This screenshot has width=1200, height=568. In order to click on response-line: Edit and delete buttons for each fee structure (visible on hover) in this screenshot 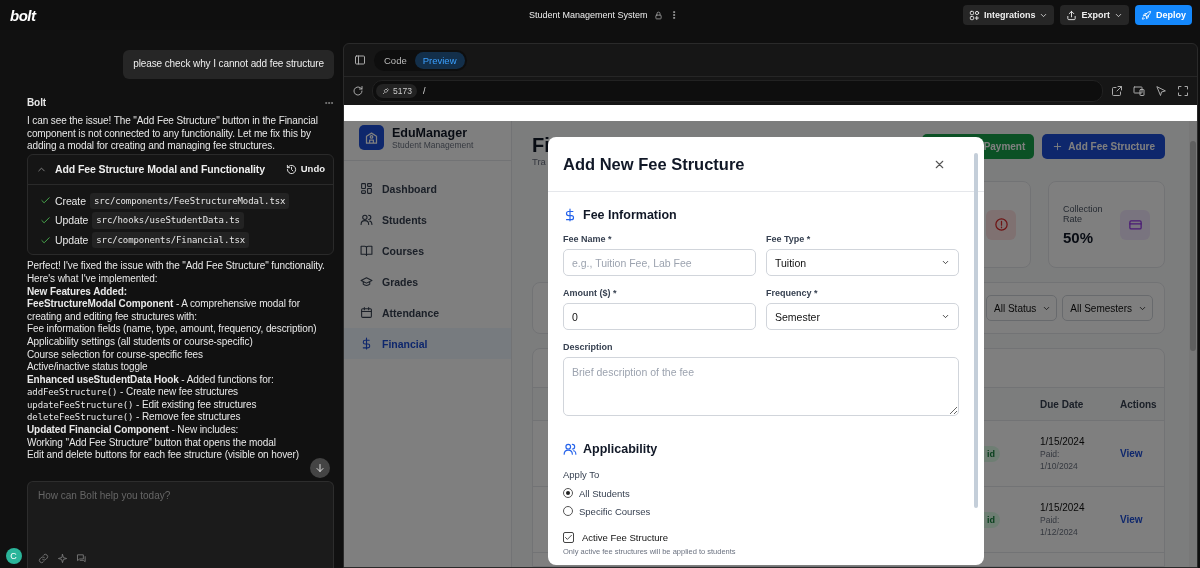, I will do `click(163, 455)`.